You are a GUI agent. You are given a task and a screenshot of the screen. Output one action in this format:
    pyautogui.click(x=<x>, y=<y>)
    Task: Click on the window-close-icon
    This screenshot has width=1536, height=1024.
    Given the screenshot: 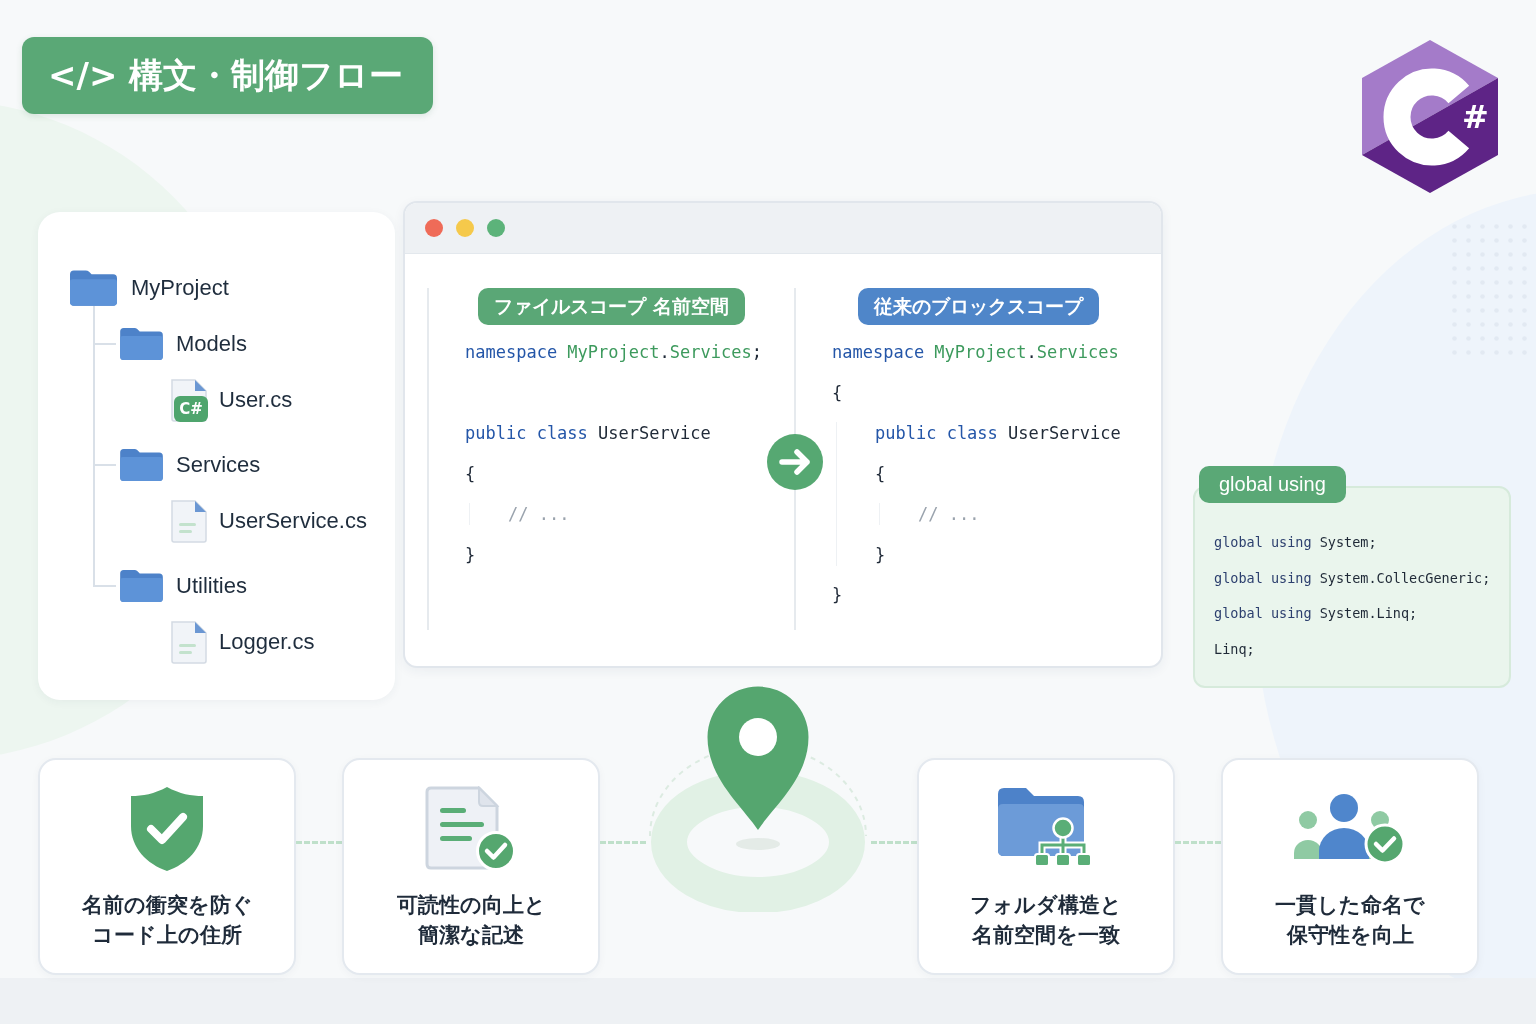 What is the action you would take?
    pyautogui.click(x=434, y=228)
    